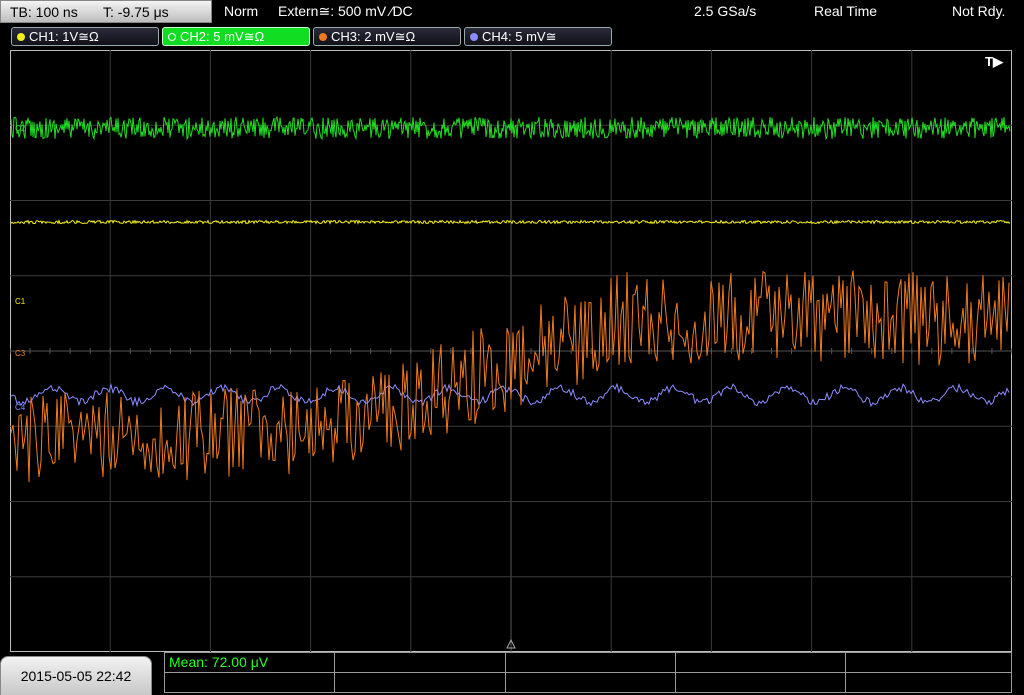 The height and width of the screenshot is (695, 1024). Describe the element at coordinates (20, 407) in the screenshot. I see `ch4-offset-marker: C4` at that location.